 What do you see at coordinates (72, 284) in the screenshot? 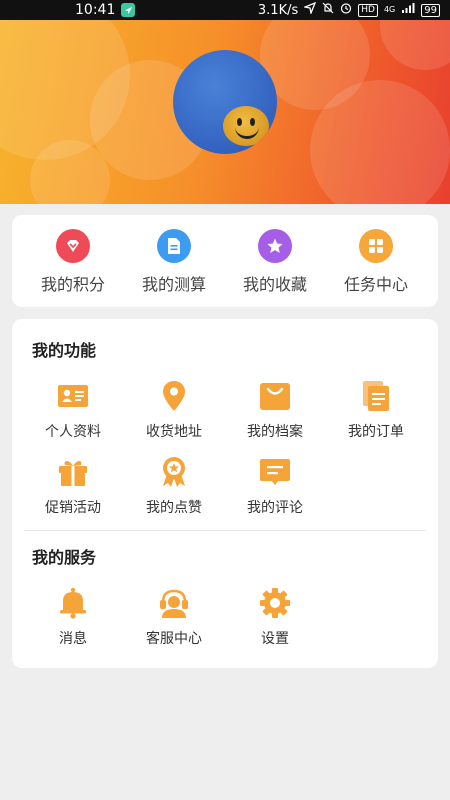
I see `quick-label: 我的积分` at bounding box center [72, 284].